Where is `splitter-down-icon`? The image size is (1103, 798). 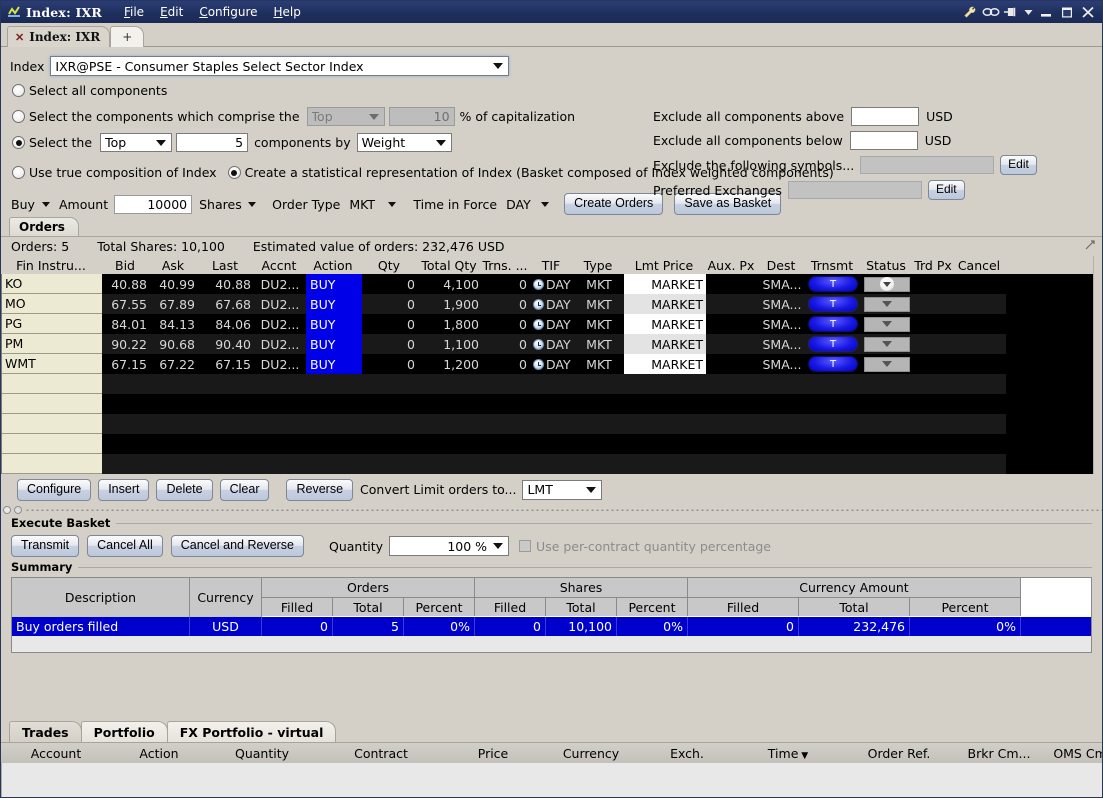
splitter-down-icon is located at coordinates (18, 509).